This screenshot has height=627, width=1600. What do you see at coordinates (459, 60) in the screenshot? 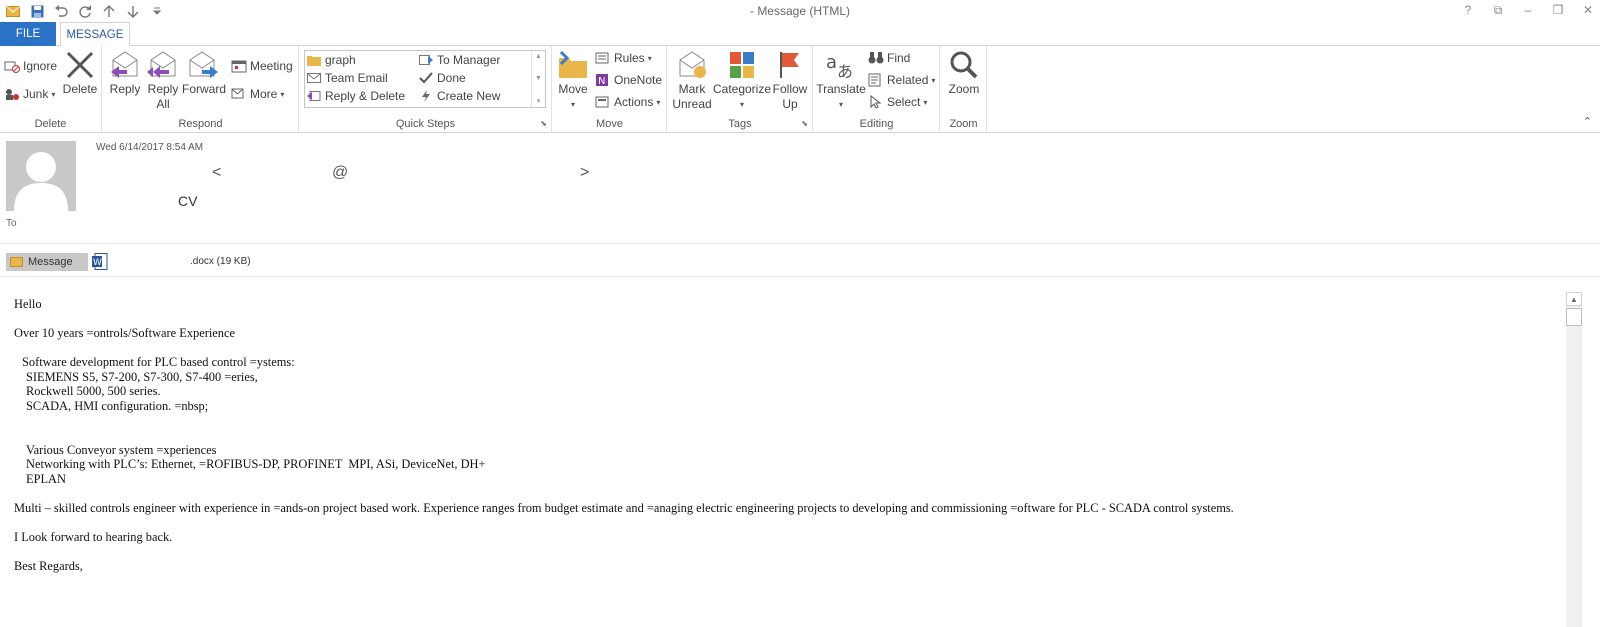
I see `quick-step-to-manager: To Manager` at bounding box center [459, 60].